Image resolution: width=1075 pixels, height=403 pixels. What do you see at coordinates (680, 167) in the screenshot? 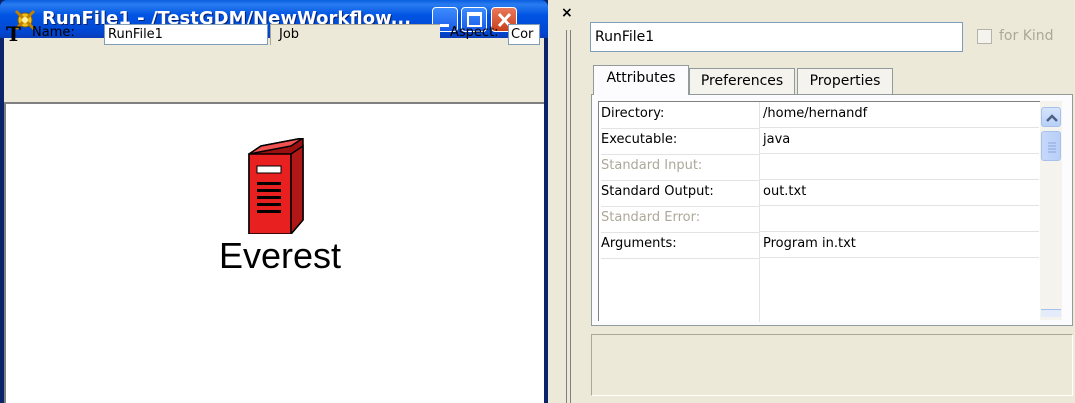
I see `attribute-key: Standard Input:` at bounding box center [680, 167].